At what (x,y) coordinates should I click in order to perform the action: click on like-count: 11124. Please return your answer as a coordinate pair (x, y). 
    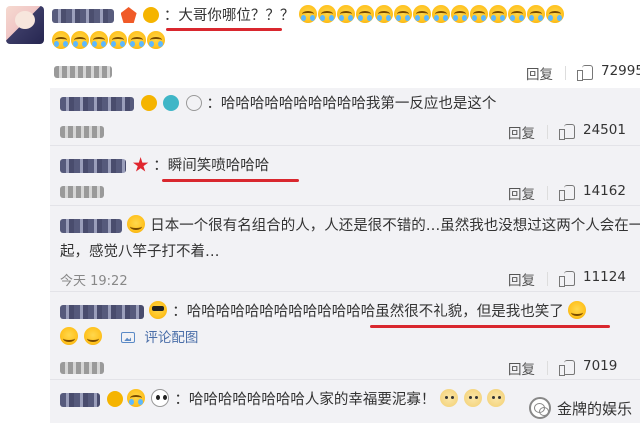
    Looking at the image, I should click on (604, 277).